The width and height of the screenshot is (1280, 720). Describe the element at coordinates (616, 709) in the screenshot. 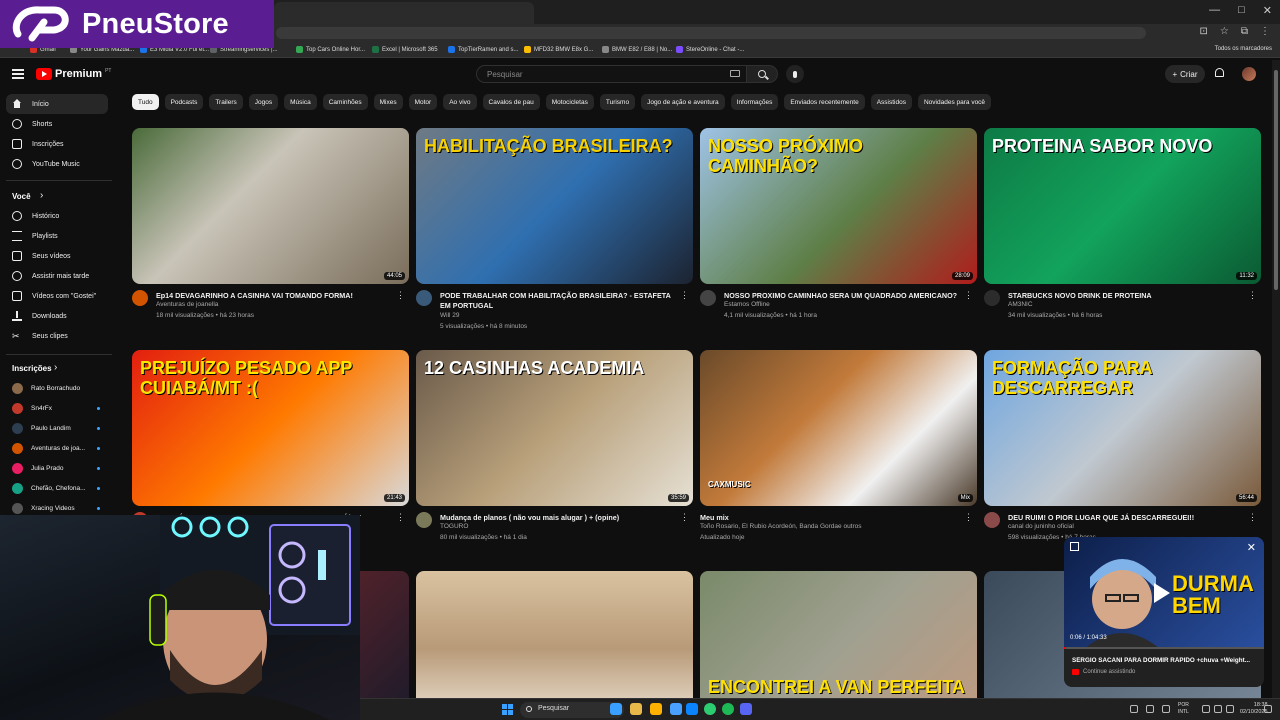

I see `person-app-icon` at that location.